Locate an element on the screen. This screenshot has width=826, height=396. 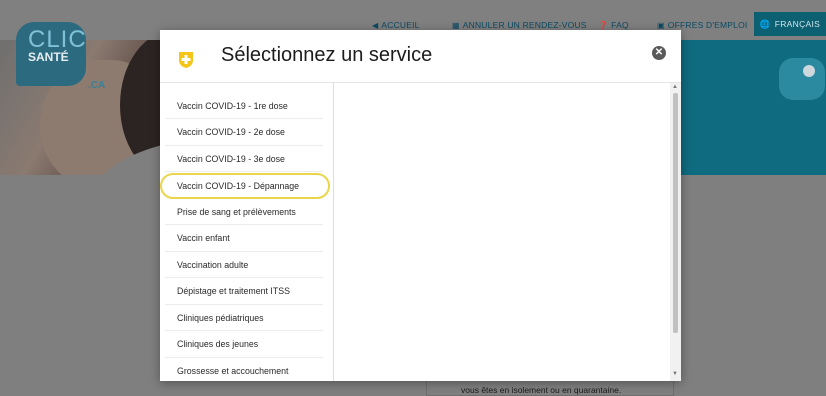
language-label: FRANÇAIS is located at coordinates (797, 24).